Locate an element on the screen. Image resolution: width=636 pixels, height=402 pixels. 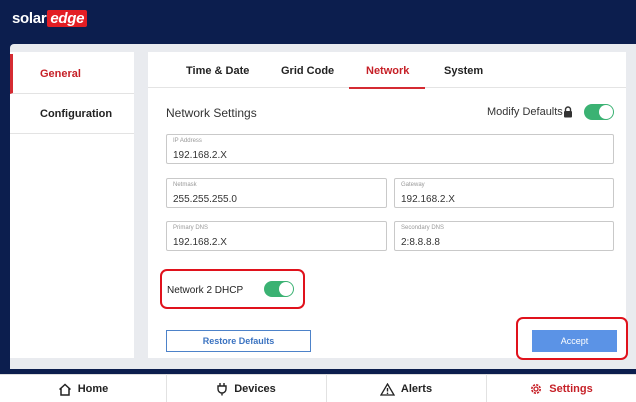
tab-time-date: Time & Date is located at coordinates (217, 71).